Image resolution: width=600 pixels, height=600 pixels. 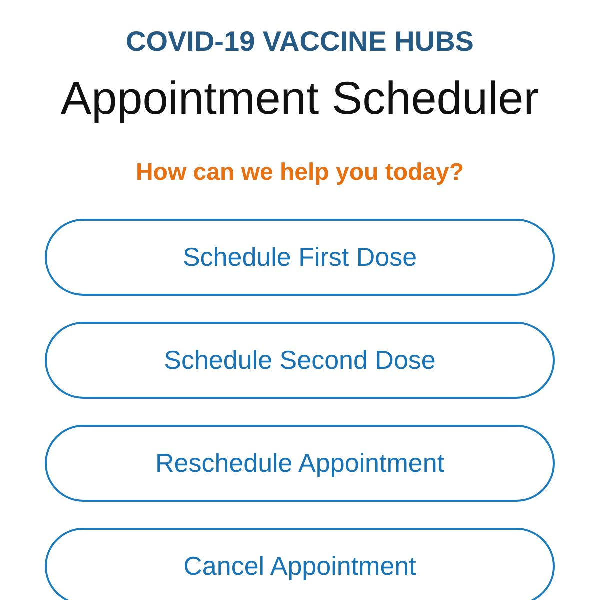 What do you see at coordinates (300, 360) in the screenshot?
I see `action-button: Schedule Second Dose` at bounding box center [300, 360].